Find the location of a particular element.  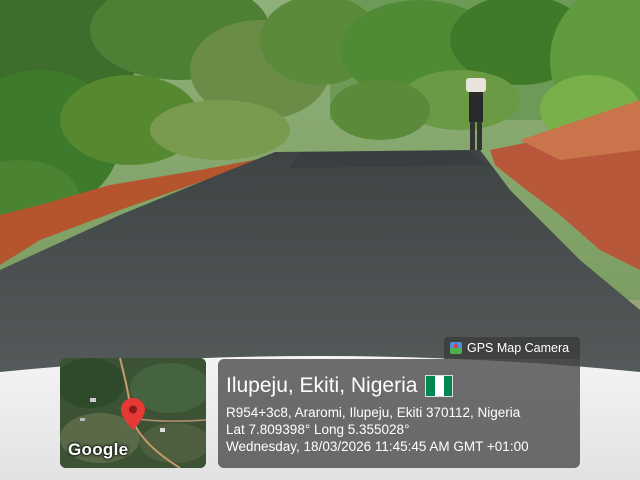

coordinates-text: Lat 7.809398° Long 5.355028° is located at coordinates (318, 429).